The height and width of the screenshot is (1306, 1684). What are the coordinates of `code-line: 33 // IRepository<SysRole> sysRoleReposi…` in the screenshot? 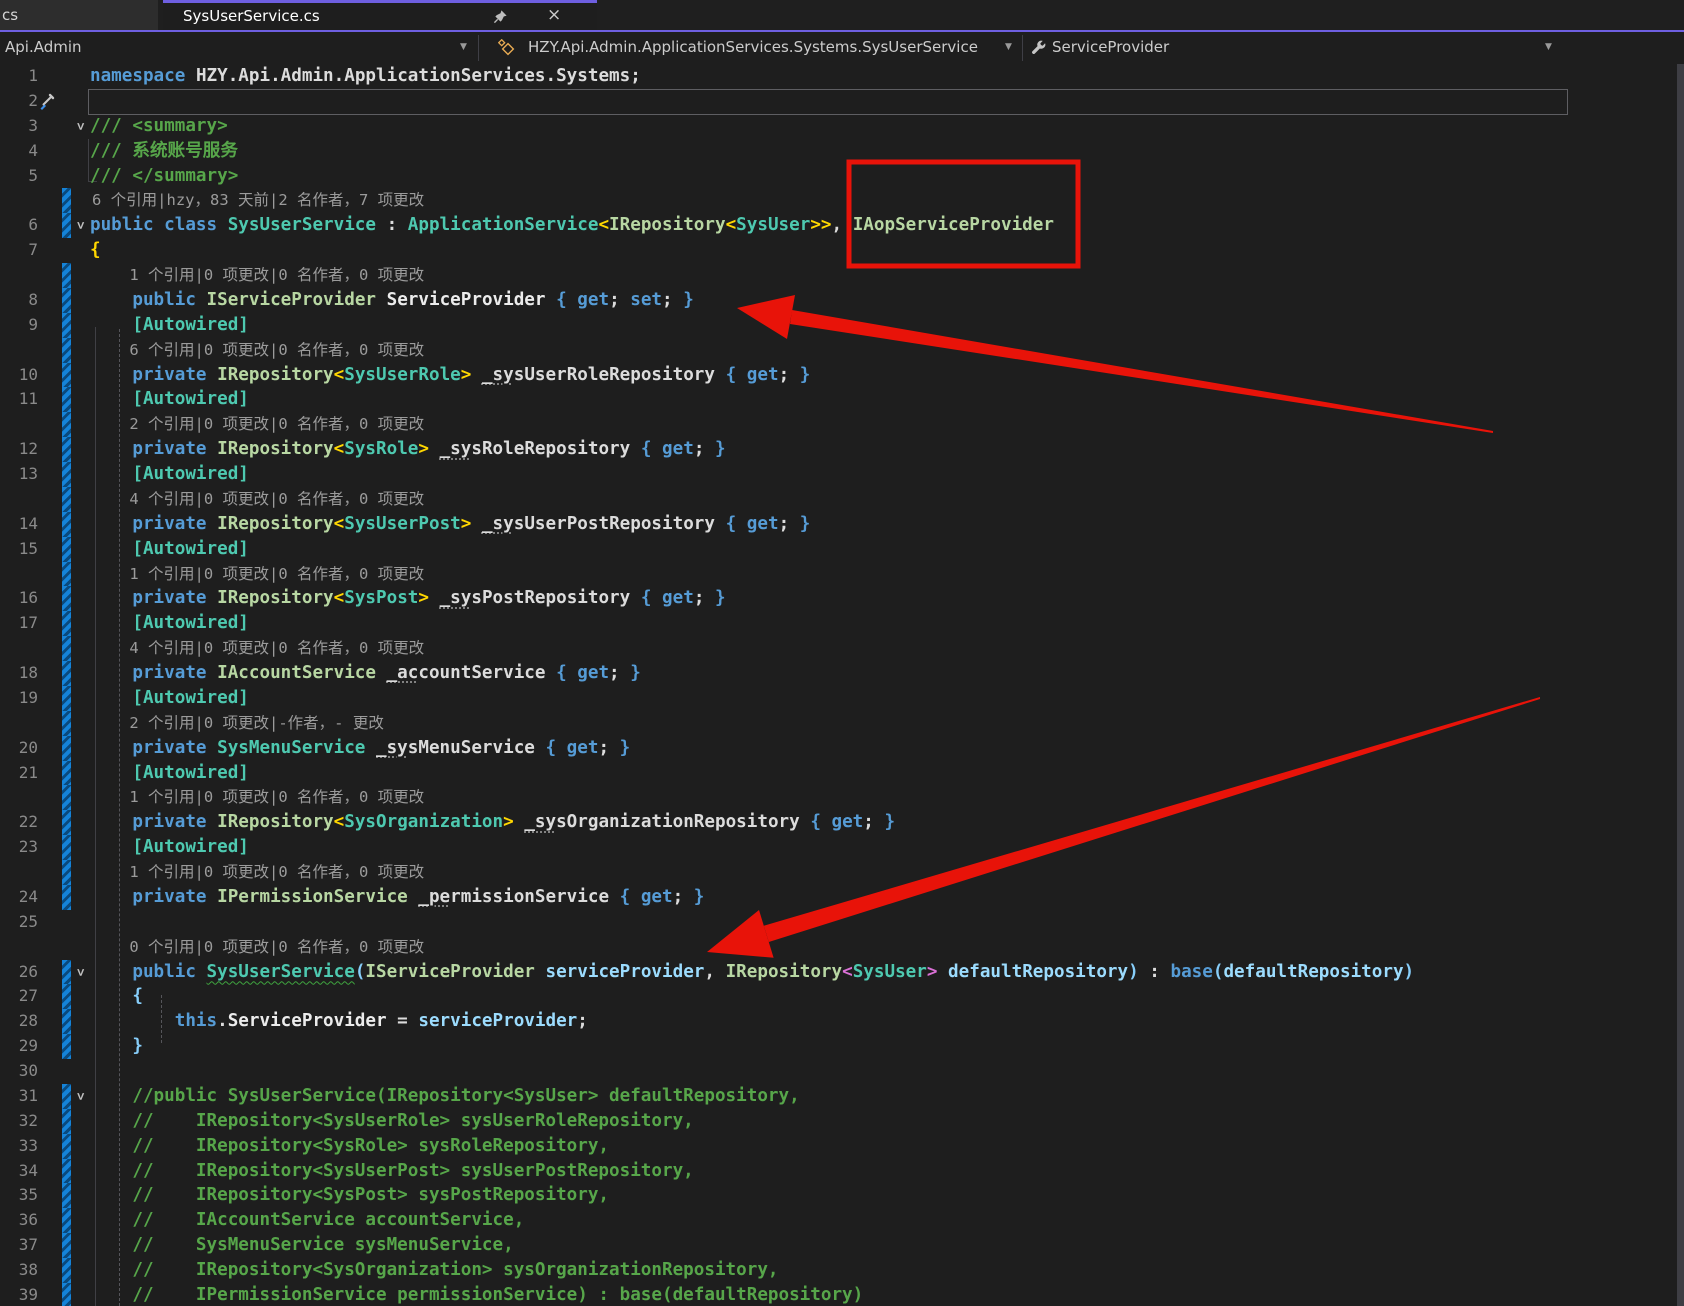 It's located at (842, 1146).